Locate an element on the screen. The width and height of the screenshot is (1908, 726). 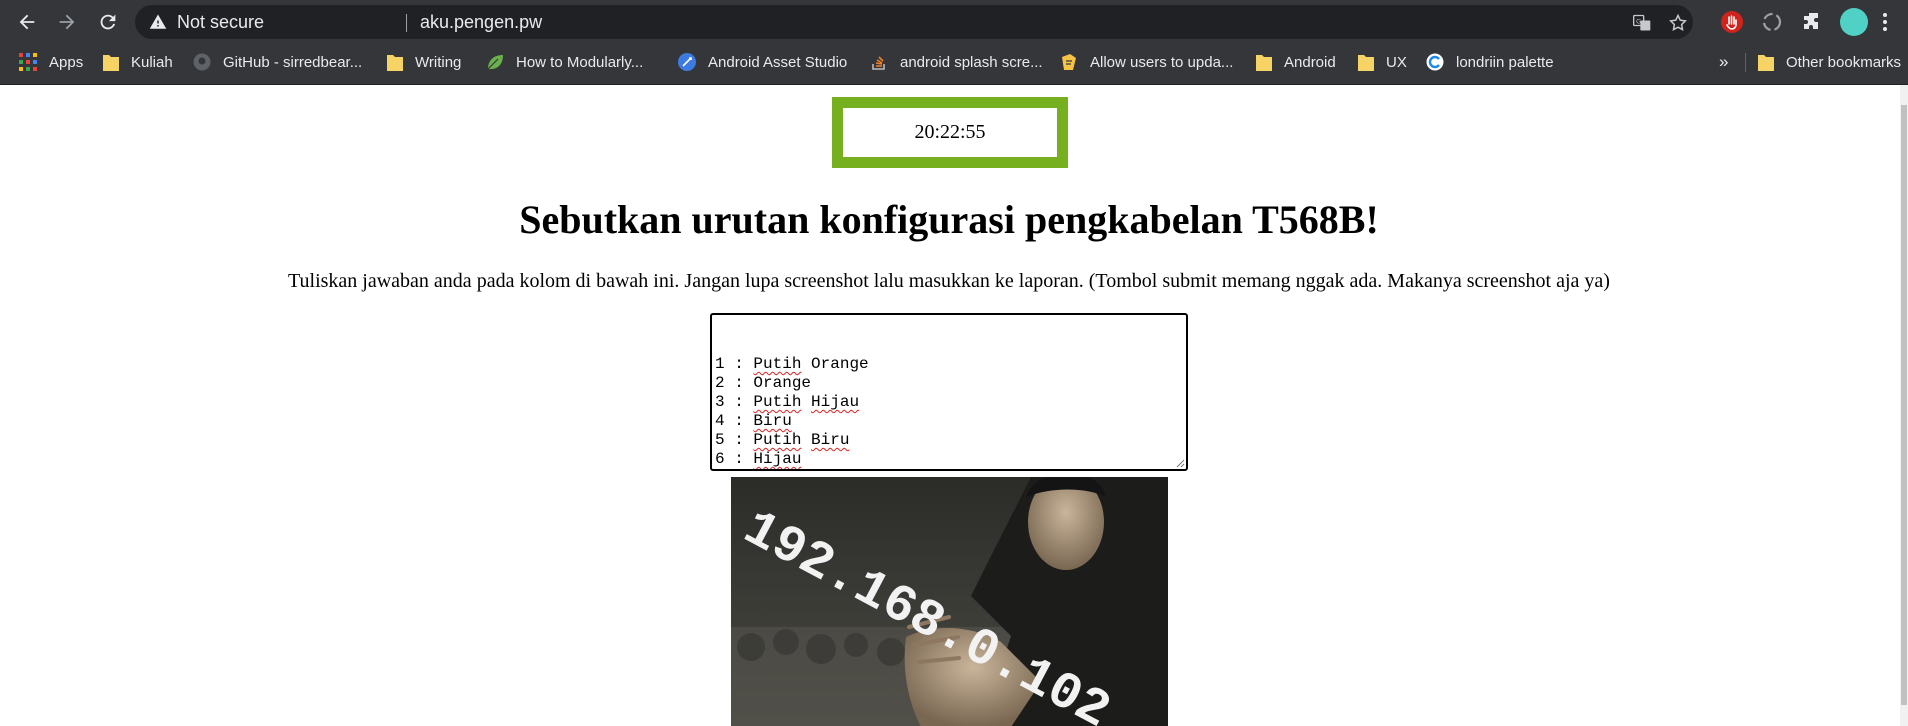
svg-text: G is located at coordinates (1638, 21).